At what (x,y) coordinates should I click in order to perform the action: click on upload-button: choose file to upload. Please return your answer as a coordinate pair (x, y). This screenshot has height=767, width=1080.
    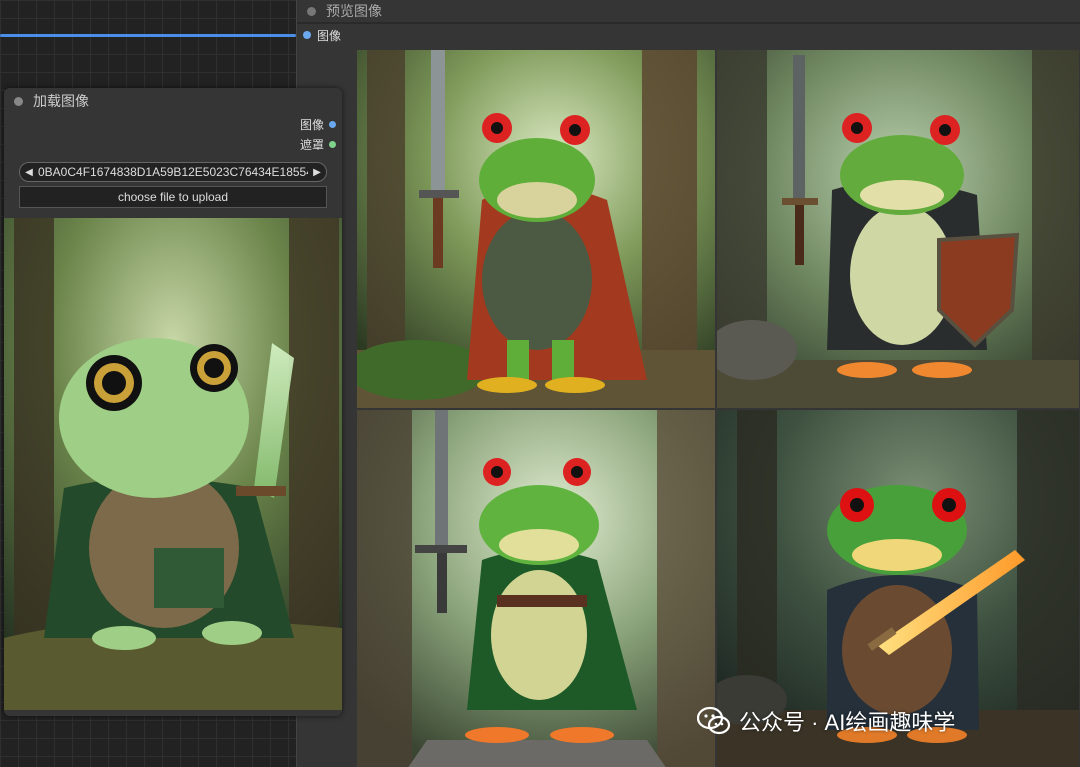
    Looking at the image, I should click on (173, 197).